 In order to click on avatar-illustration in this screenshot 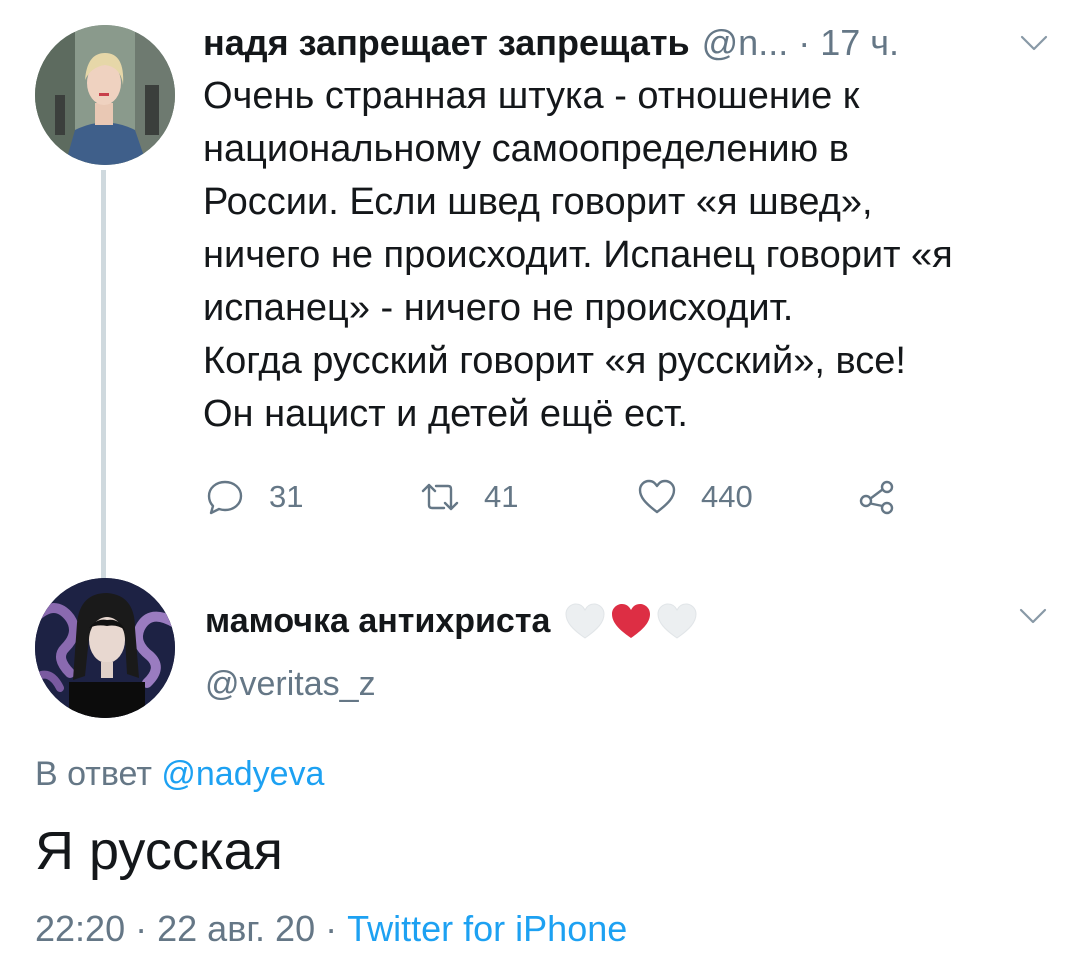, I will do `click(105, 648)`.